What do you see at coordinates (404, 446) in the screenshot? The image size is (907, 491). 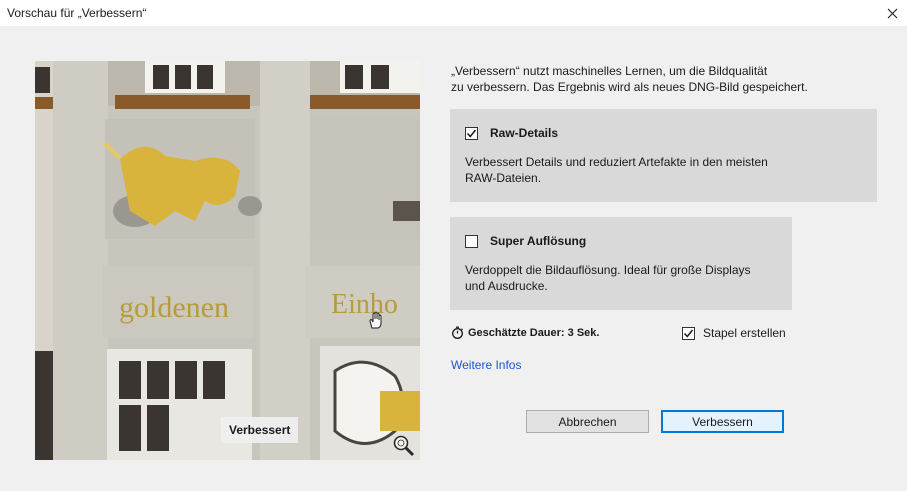 I see `zoom-icon` at bounding box center [404, 446].